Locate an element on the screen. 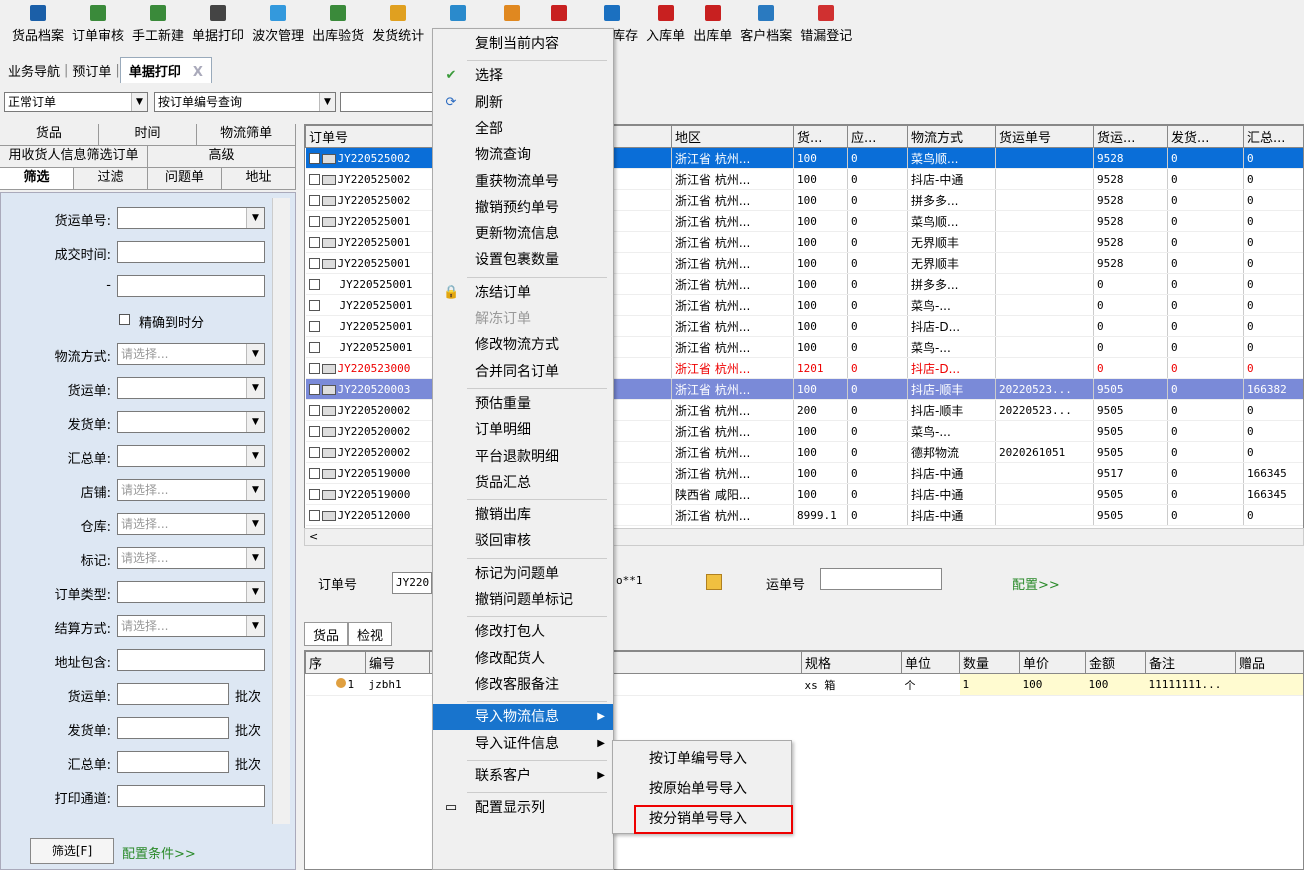 The width and height of the screenshot is (1304, 870). menu-item: 设置包裹数量 is located at coordinates (523, 260).